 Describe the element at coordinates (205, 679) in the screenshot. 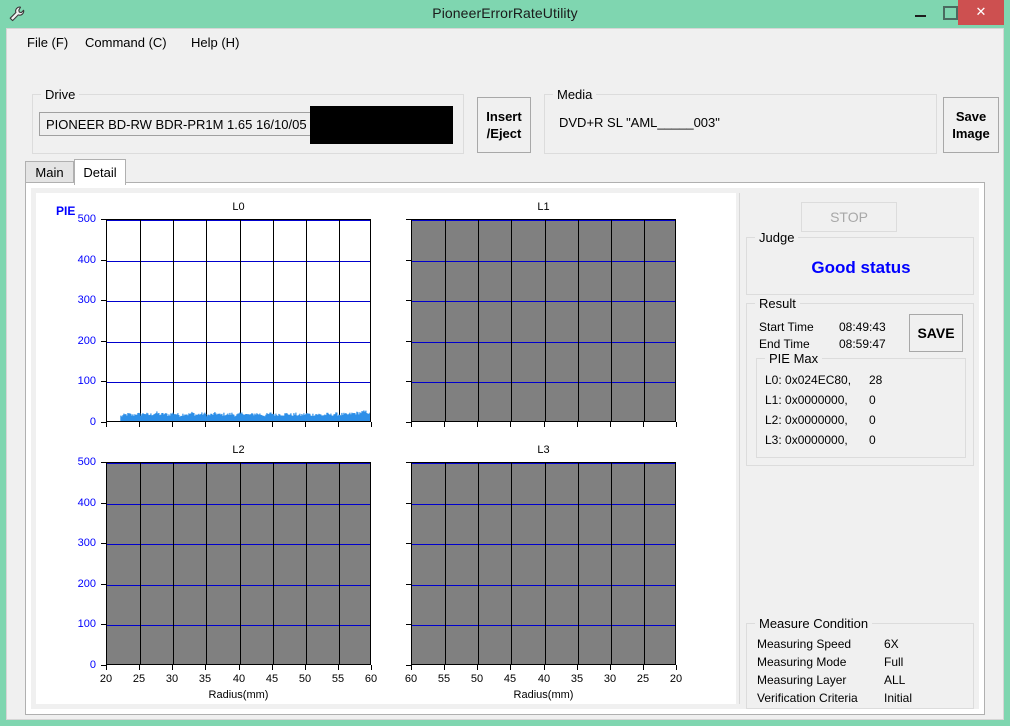

I see `x-axis-label: 35` at that location.